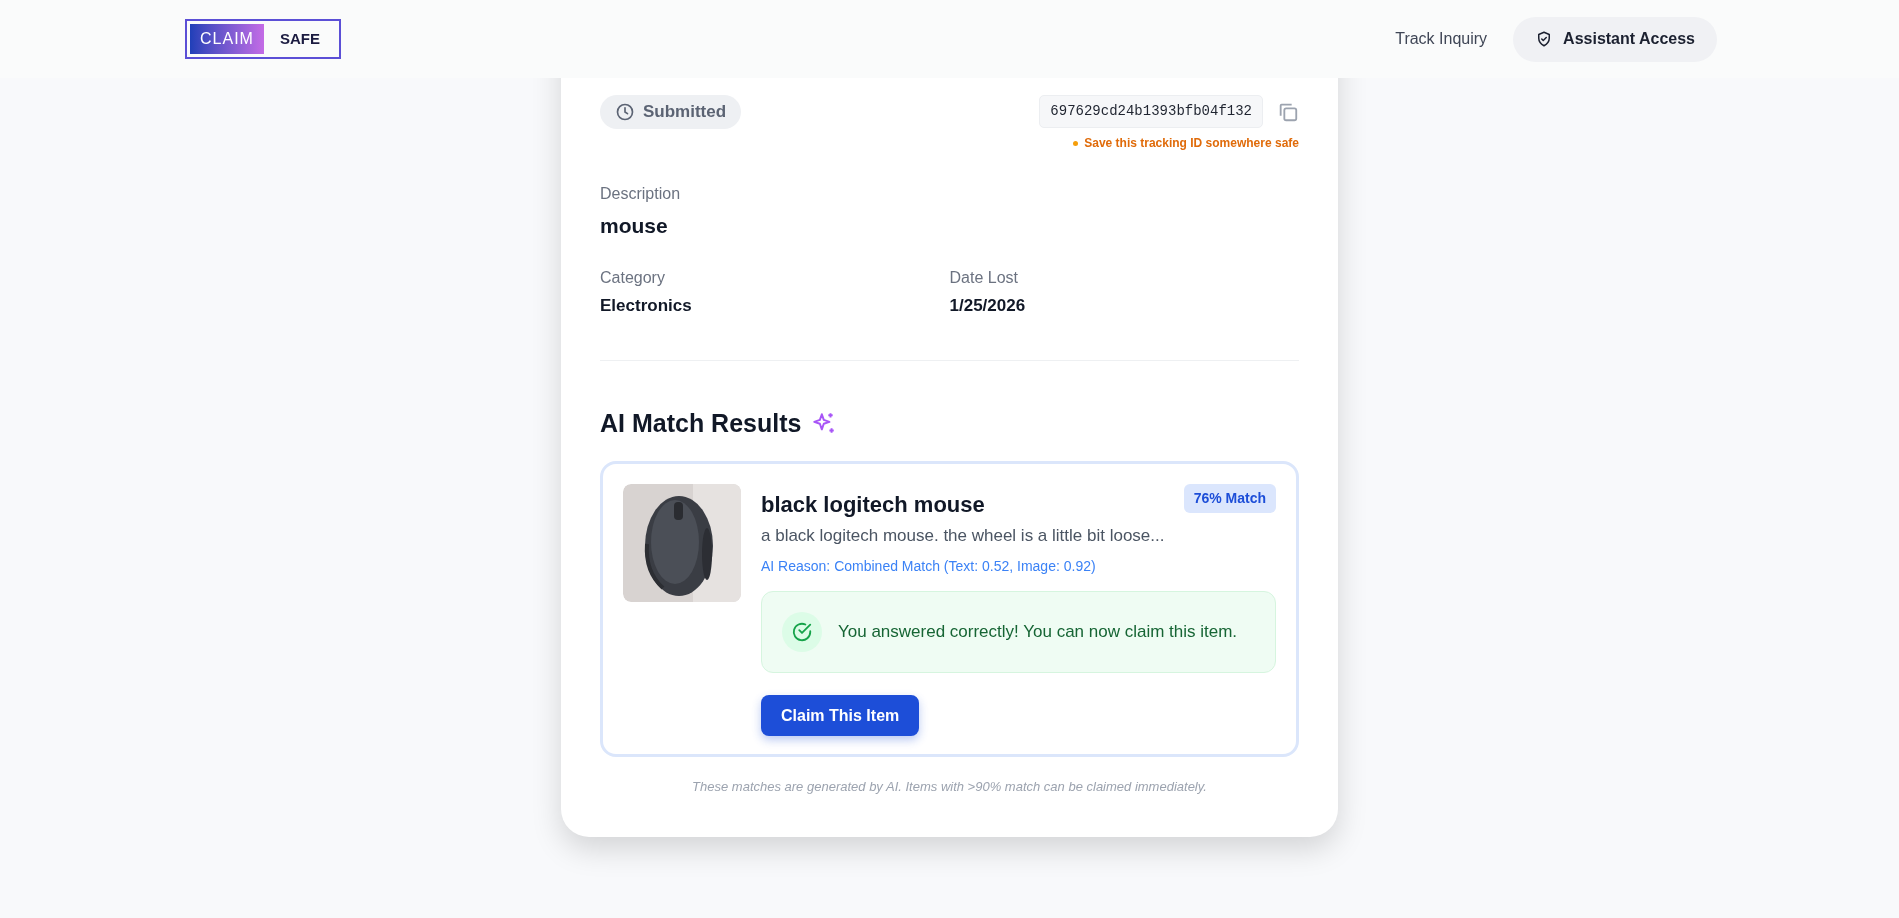  Describe the element at coordinates (625, 112) in the screenshot. I see `clock-icon` at that location.